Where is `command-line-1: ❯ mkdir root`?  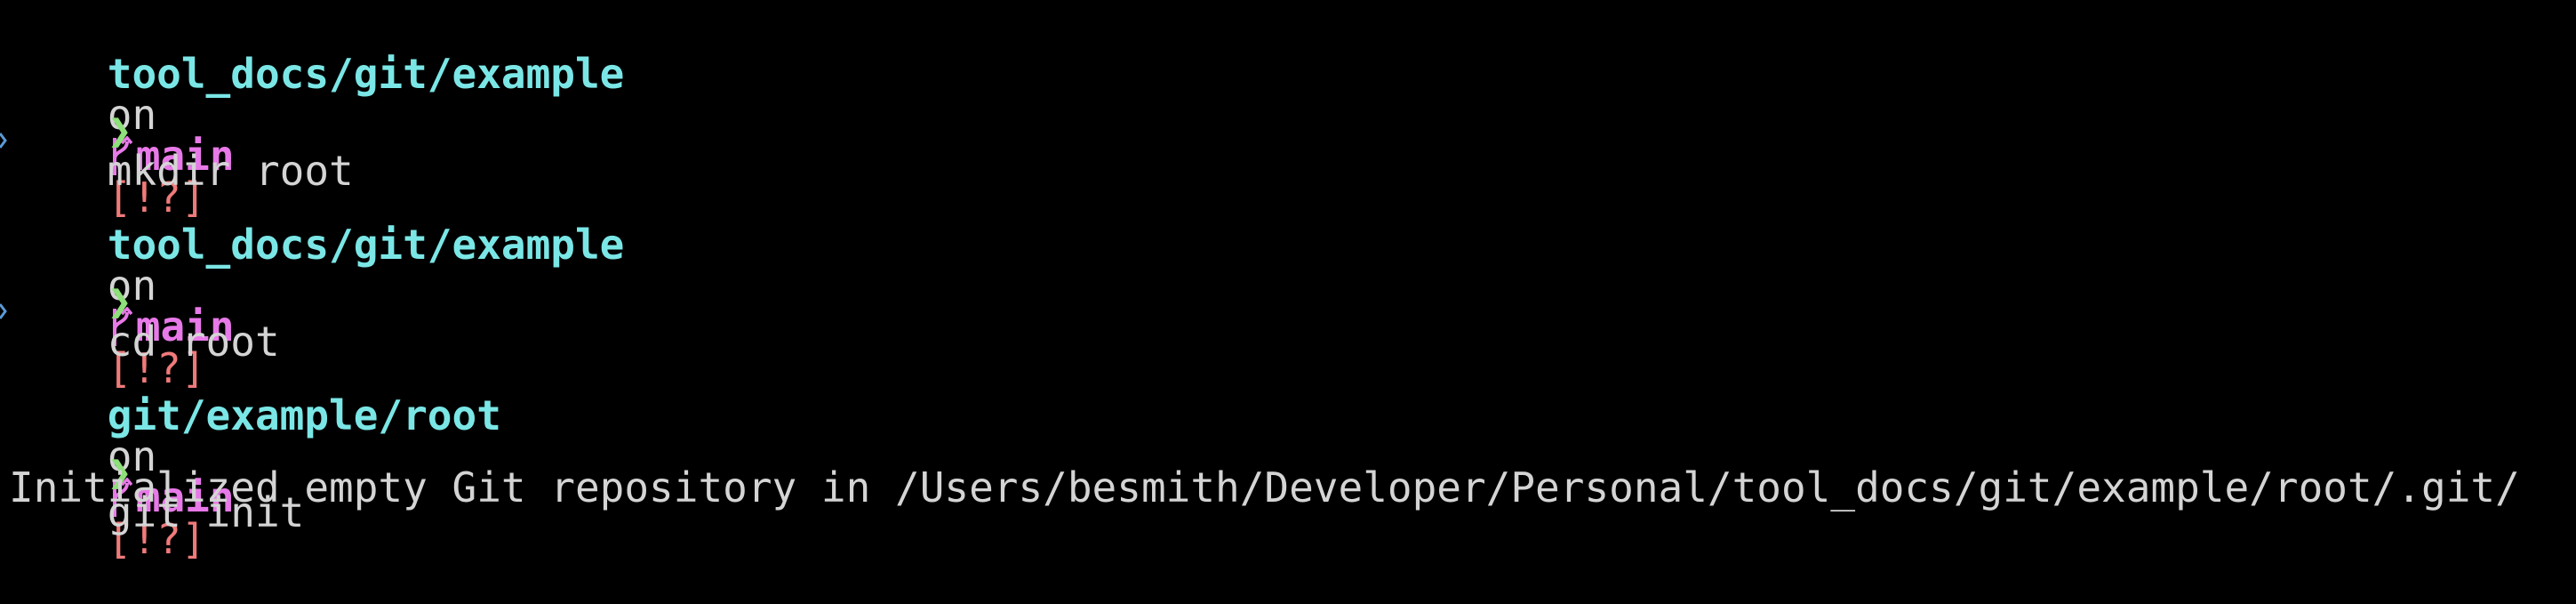
command-line-1: ❯ mkdir root is located at coordinates (181, 129).